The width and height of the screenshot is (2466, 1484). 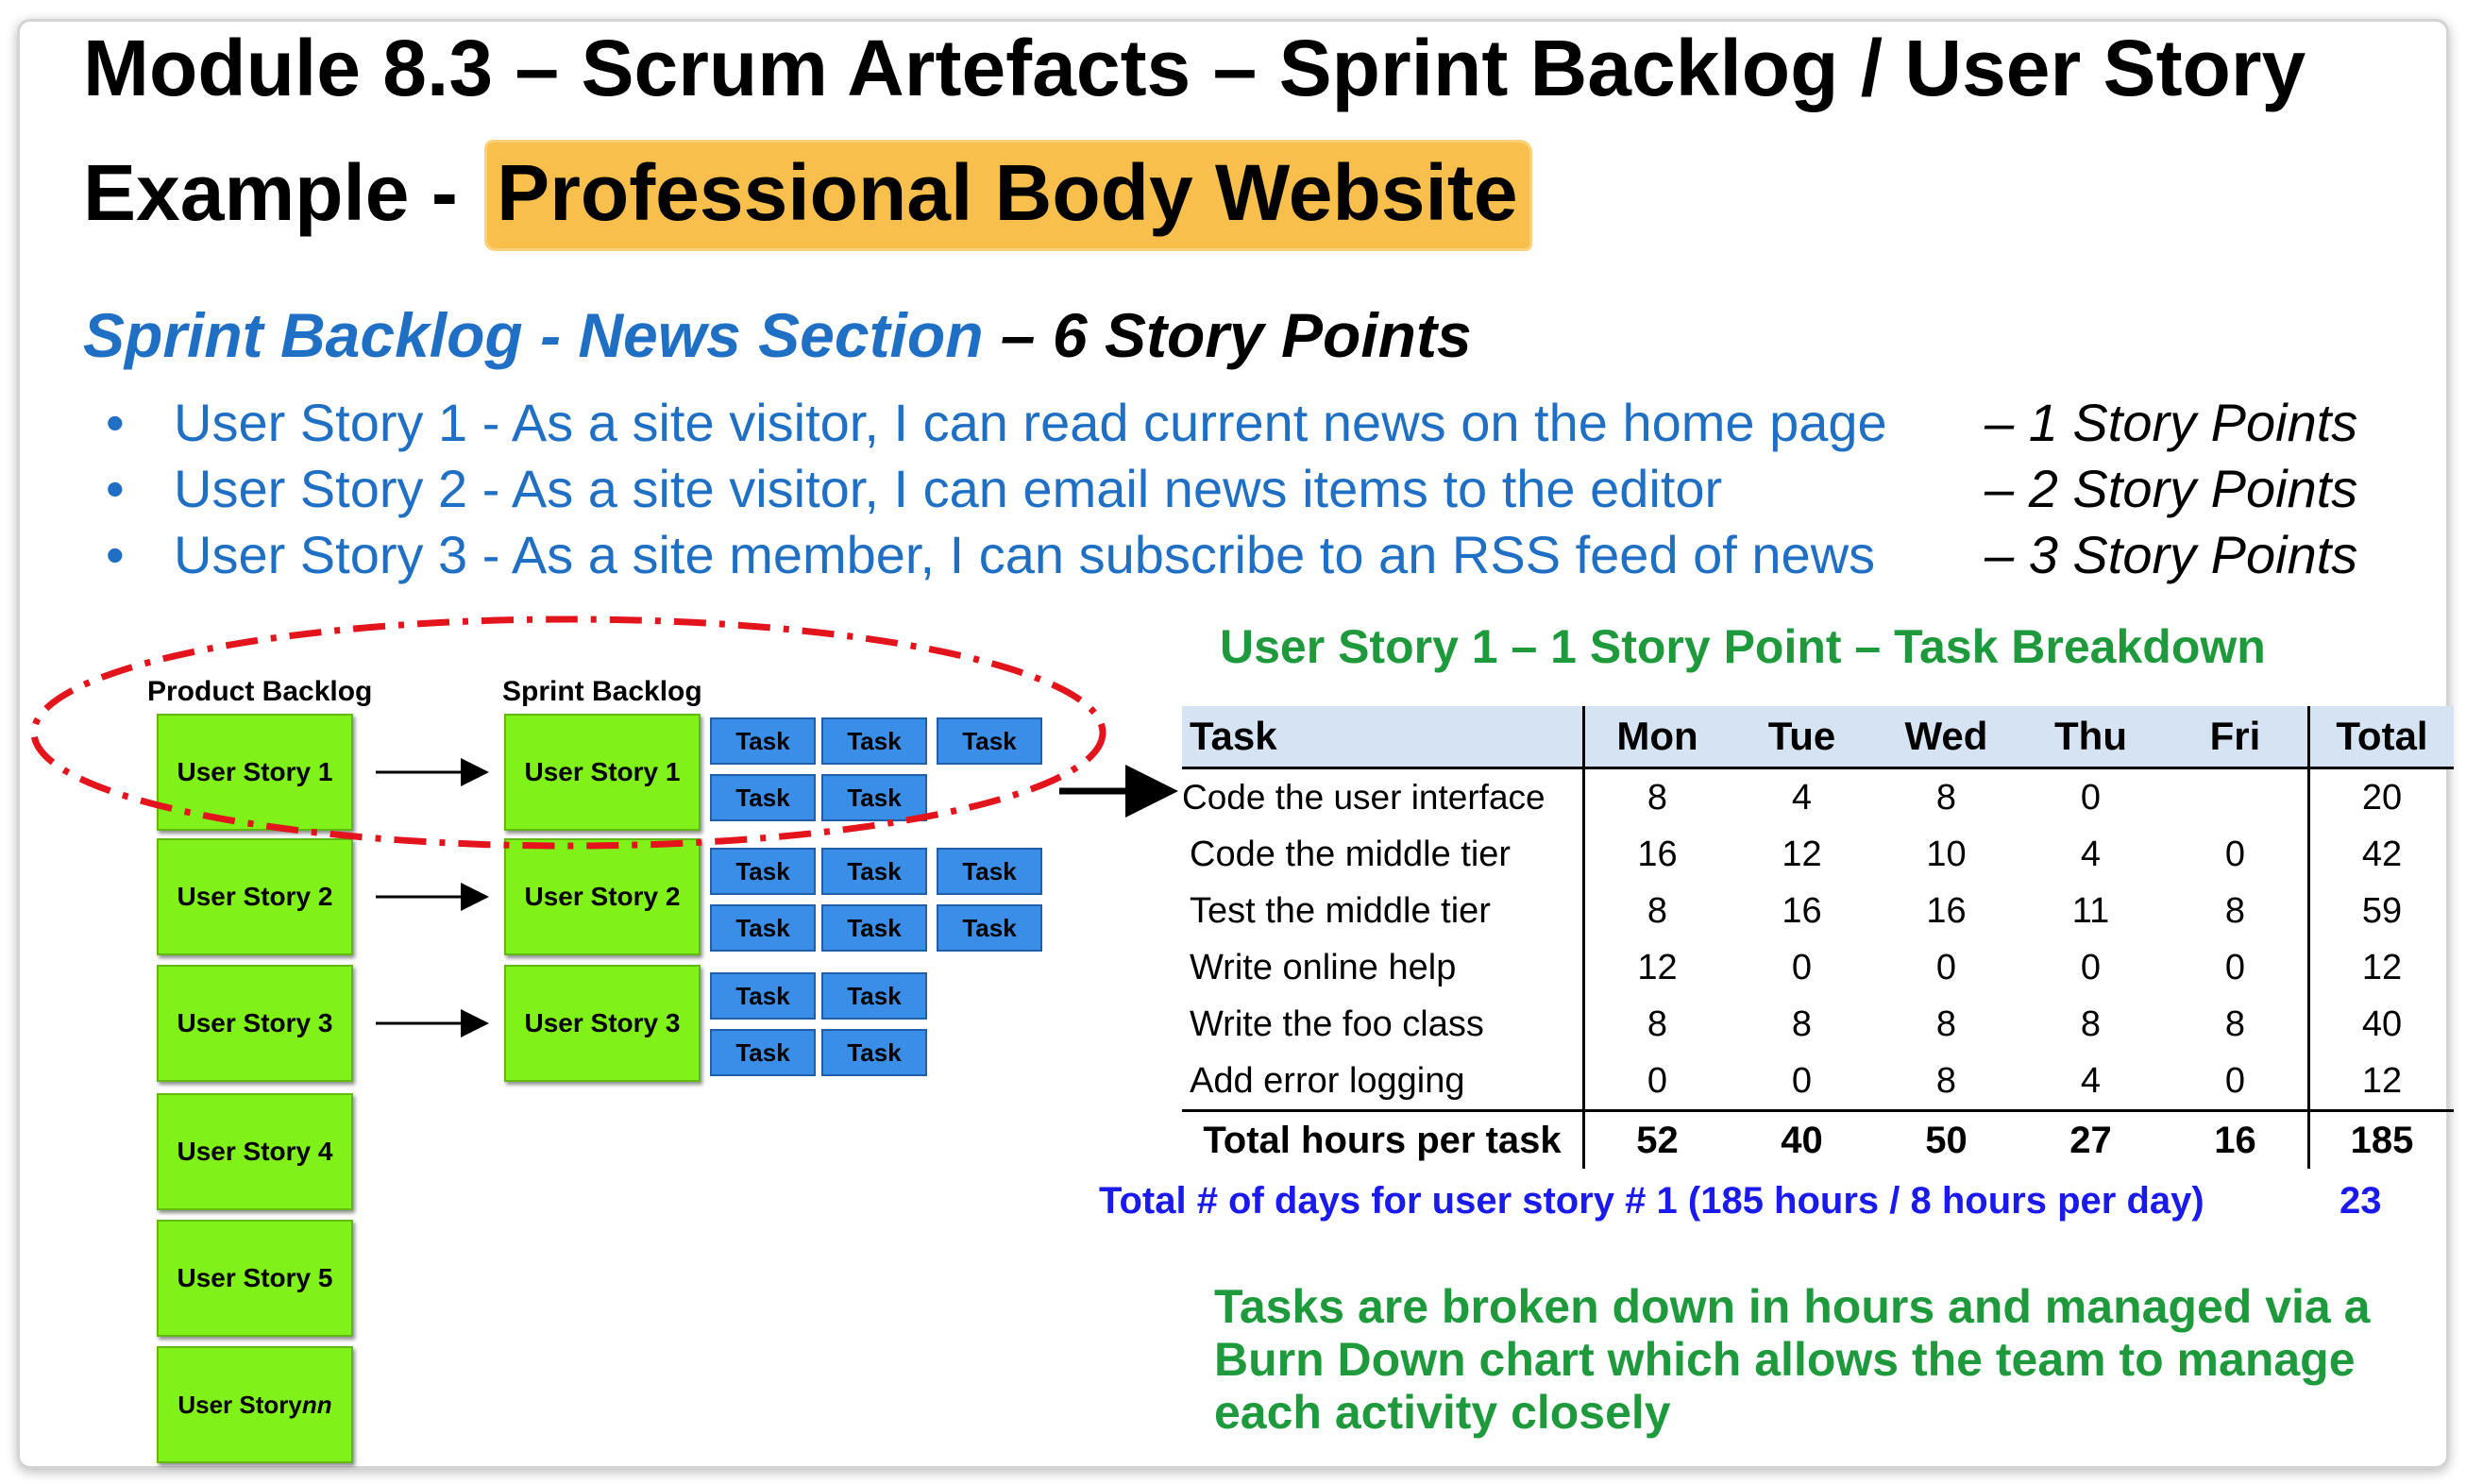 What do you see at coordinates (2091, 1023) in the screenshot?
I see `cell-thu: 8` at bounding box center [2091, 1023].